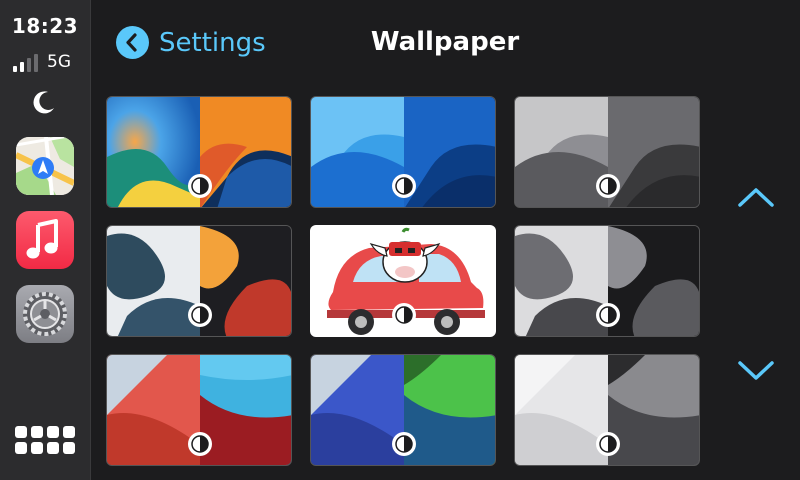 This screenshot has width=800, height=480. What do you see at coordinates (59, 62) in the screenshot?
I see `network-type: 5G` at bounding box center [59, 62].